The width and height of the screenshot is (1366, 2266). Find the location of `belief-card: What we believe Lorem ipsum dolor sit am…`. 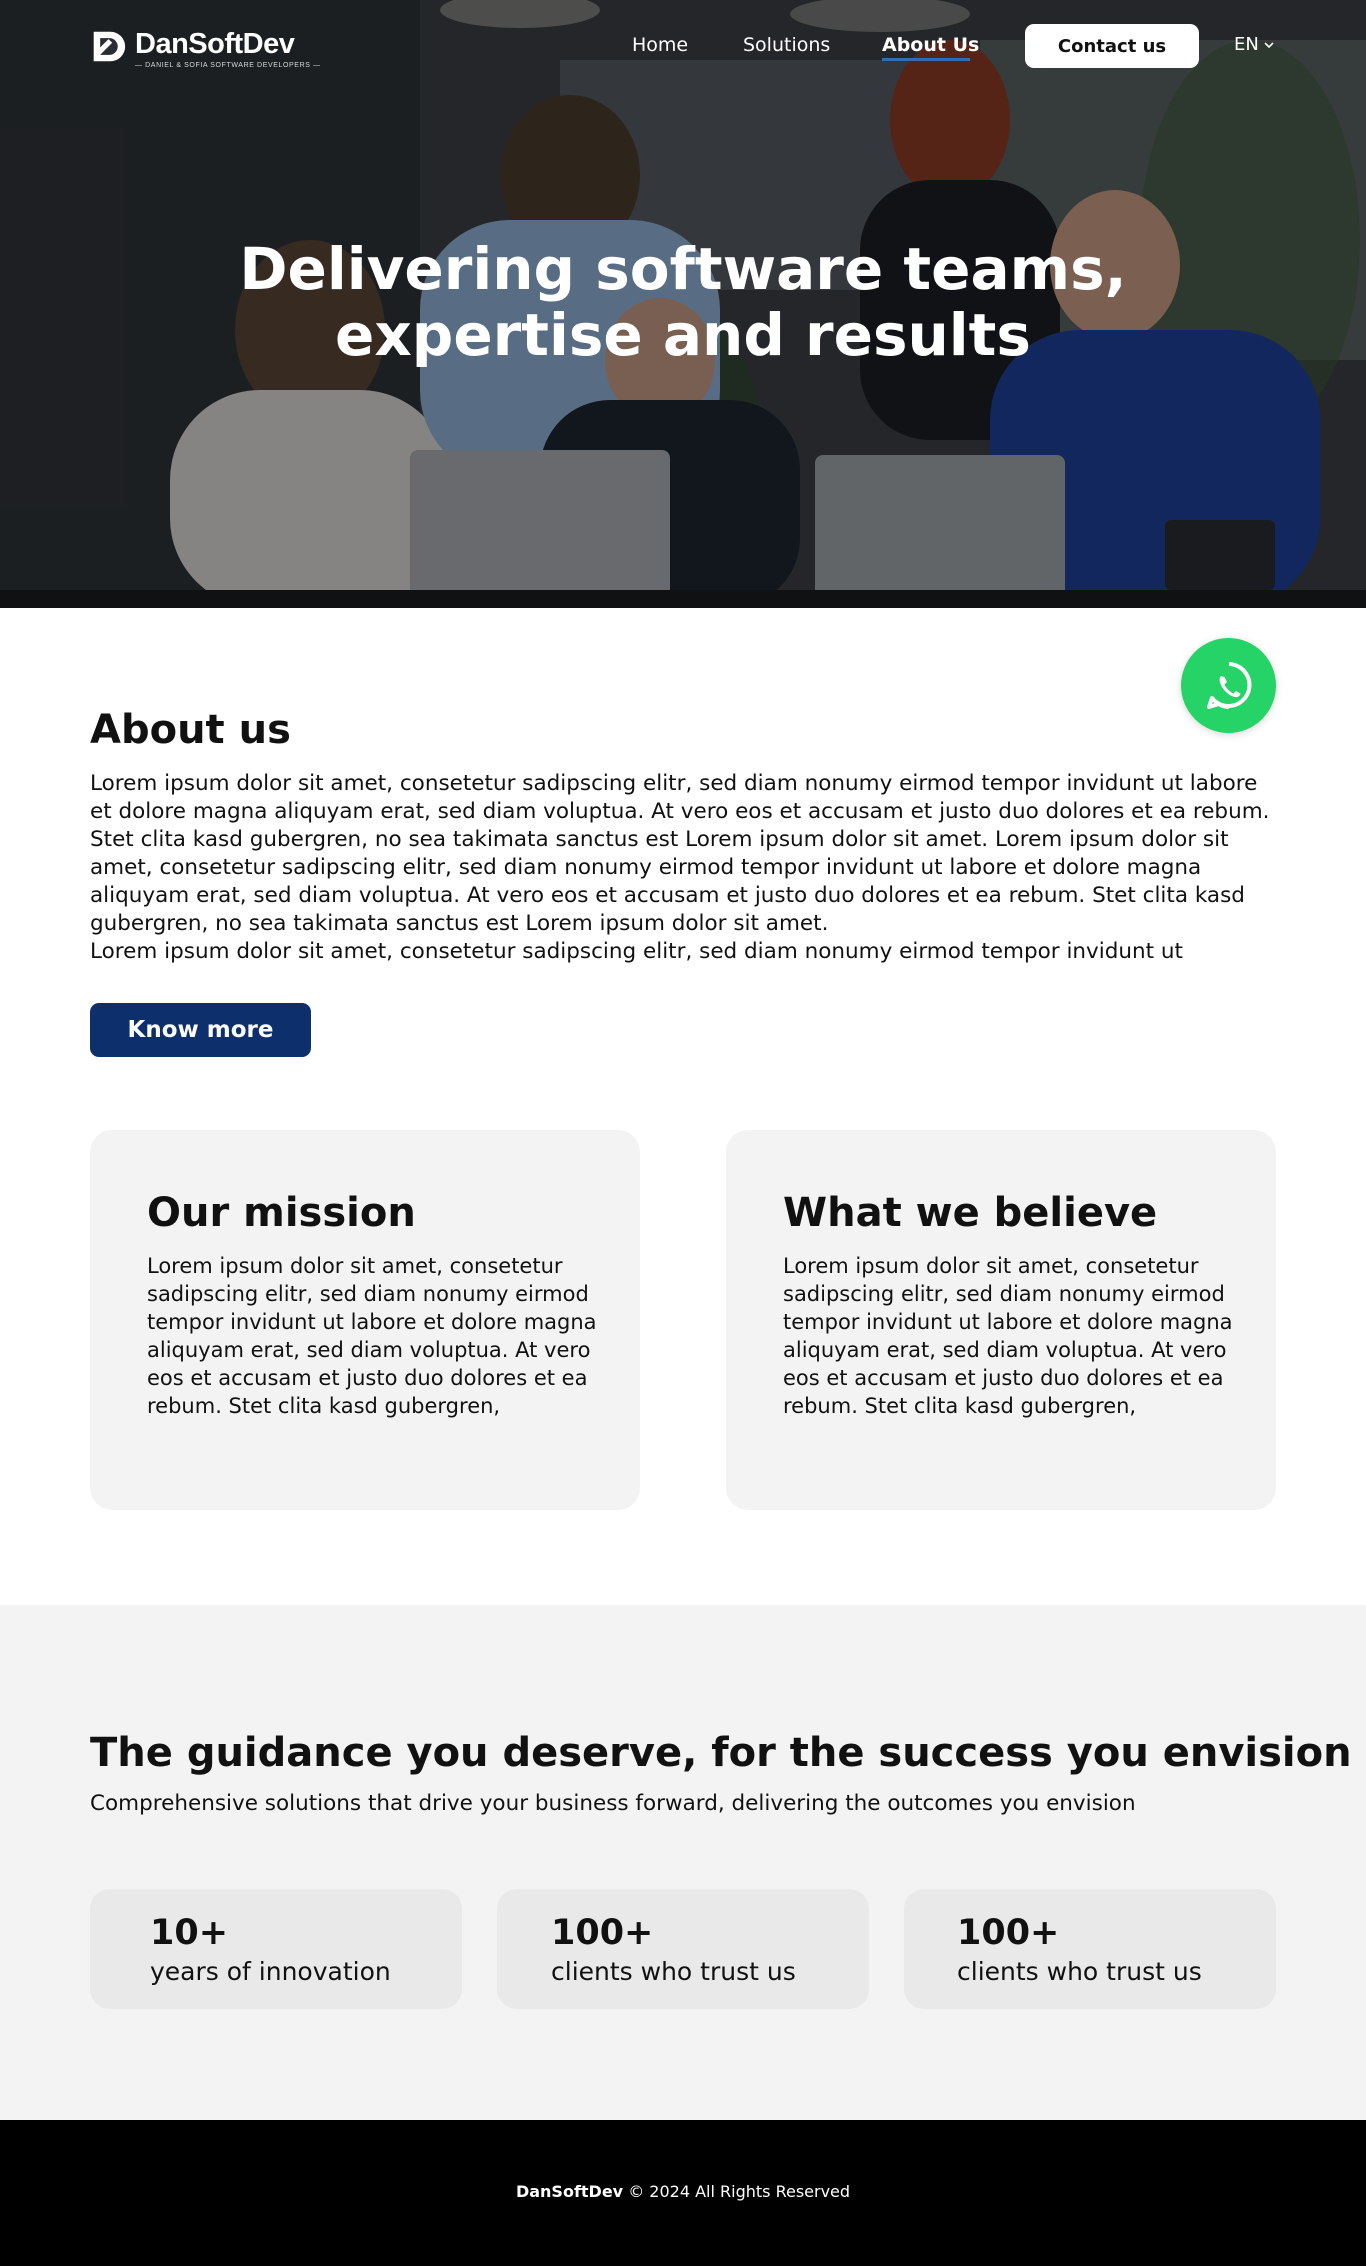

belief-card: What we believe Lorem ipsum dolor sit am… is located at coordinates (1001, 1320).